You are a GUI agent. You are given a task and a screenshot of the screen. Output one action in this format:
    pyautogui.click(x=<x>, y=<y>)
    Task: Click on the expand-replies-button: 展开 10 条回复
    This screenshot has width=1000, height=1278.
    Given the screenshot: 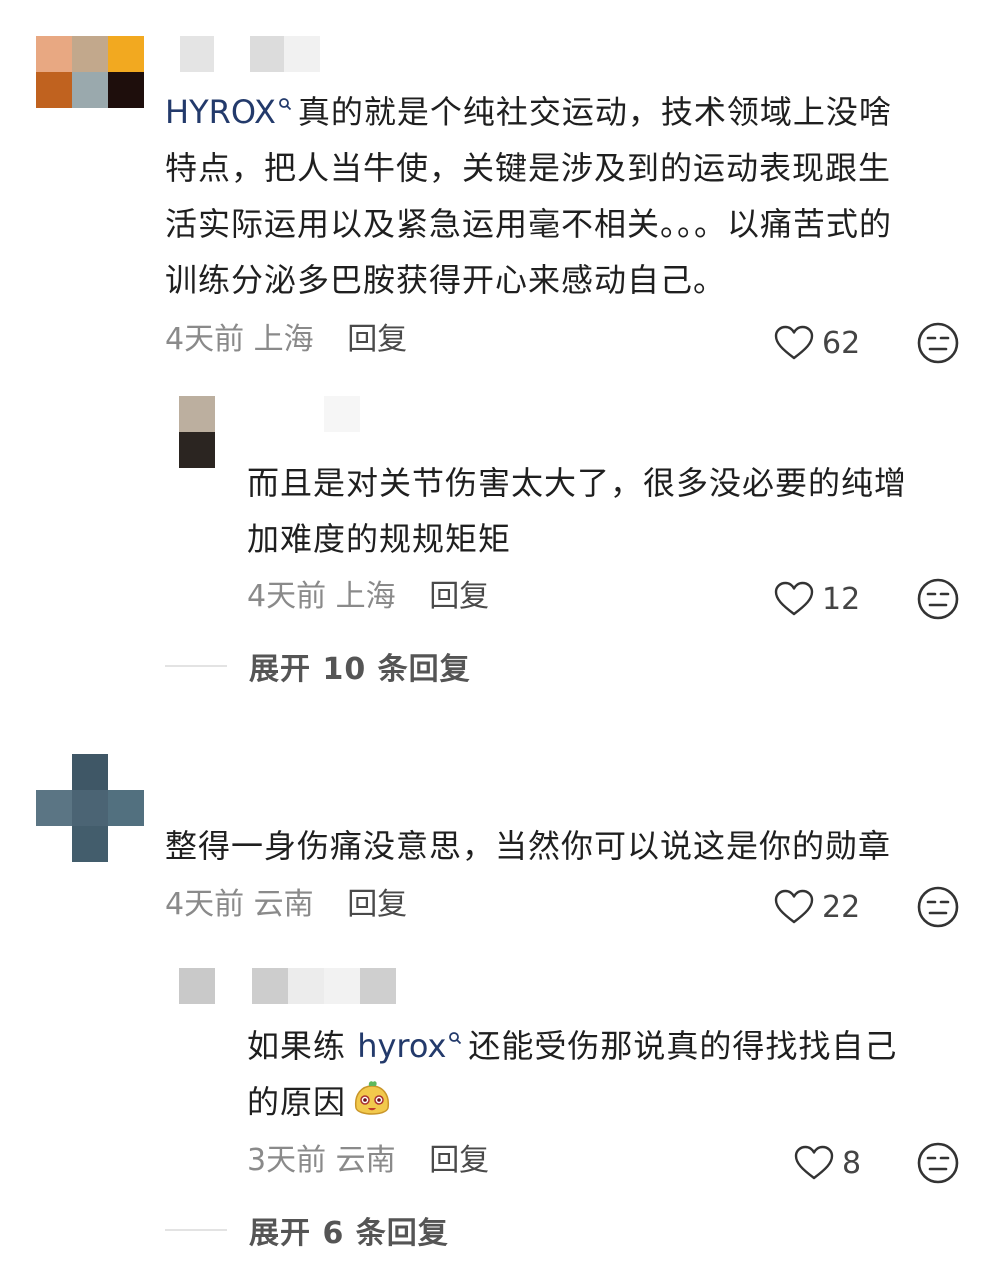 What is the action you would take?
    pyautogui.click(x=318, y=666)
    